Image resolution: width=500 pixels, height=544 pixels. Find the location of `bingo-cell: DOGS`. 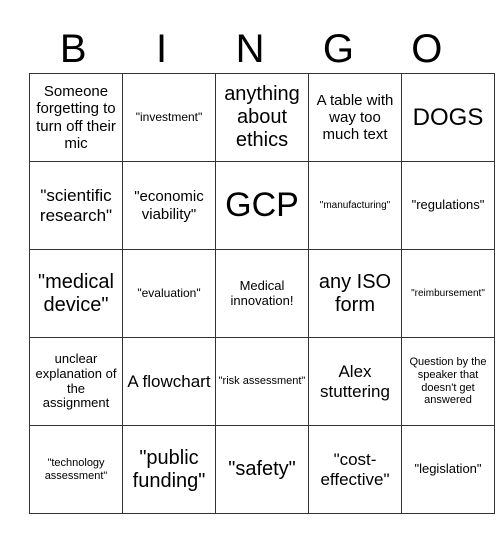

bingo-cell: DOGS is located at coordinates (448, 117).